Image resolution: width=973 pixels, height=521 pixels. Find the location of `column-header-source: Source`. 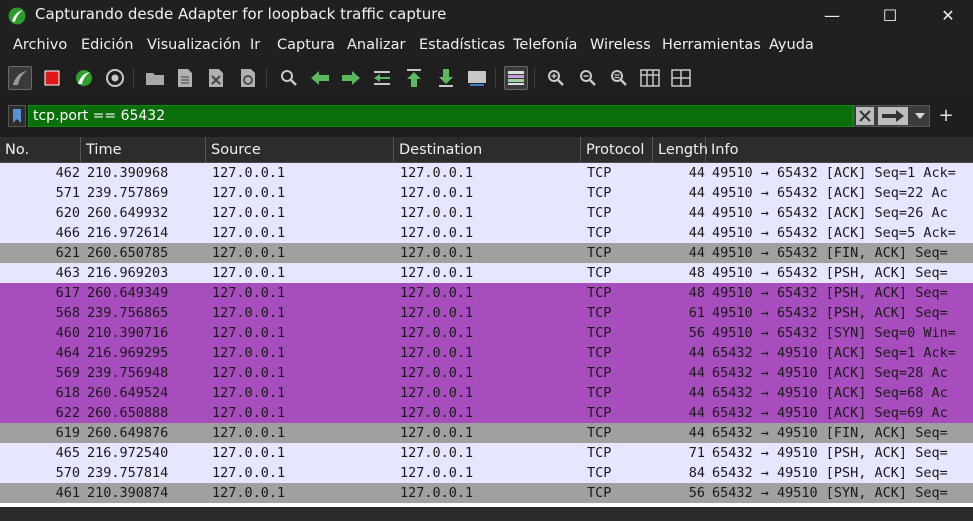

column-header-source: Source is located at coordinates (300, 149).